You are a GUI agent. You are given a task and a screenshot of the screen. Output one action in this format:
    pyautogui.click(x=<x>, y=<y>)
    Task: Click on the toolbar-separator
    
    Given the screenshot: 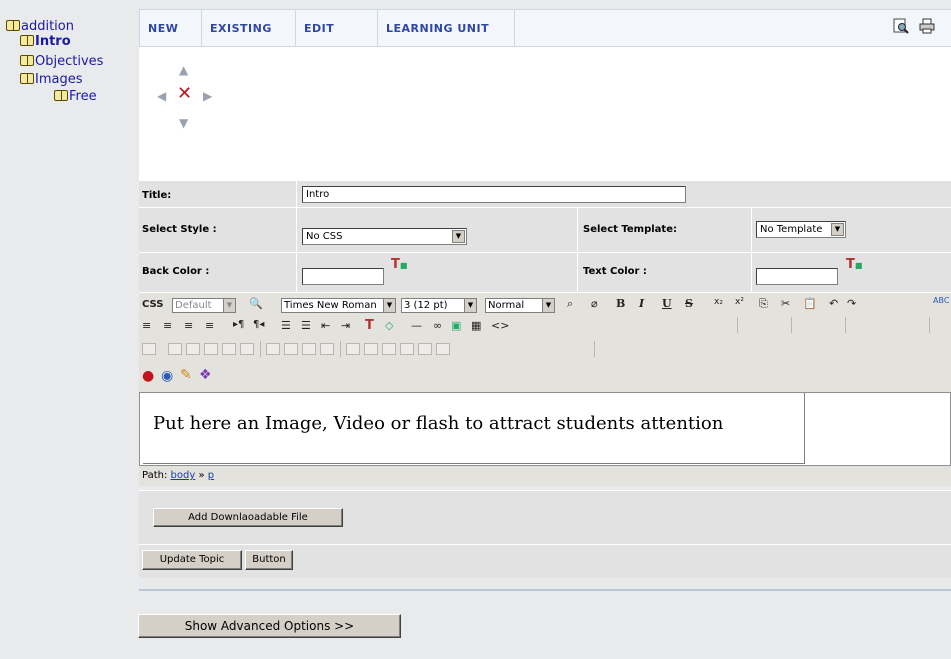 What is the action you would take?
    pyautogui.click(x=340, y=349)
    